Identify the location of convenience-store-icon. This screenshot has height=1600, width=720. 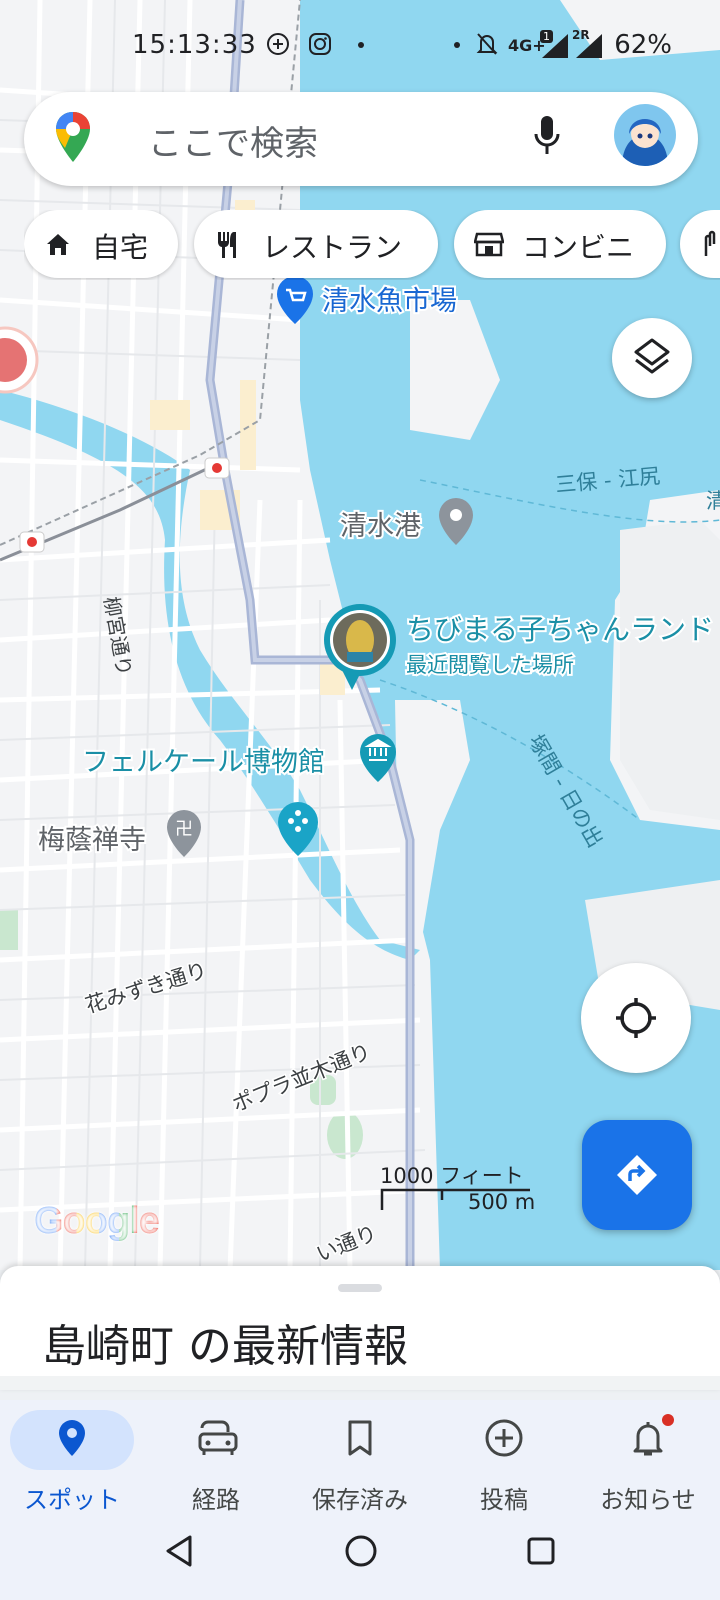
(489, 247).